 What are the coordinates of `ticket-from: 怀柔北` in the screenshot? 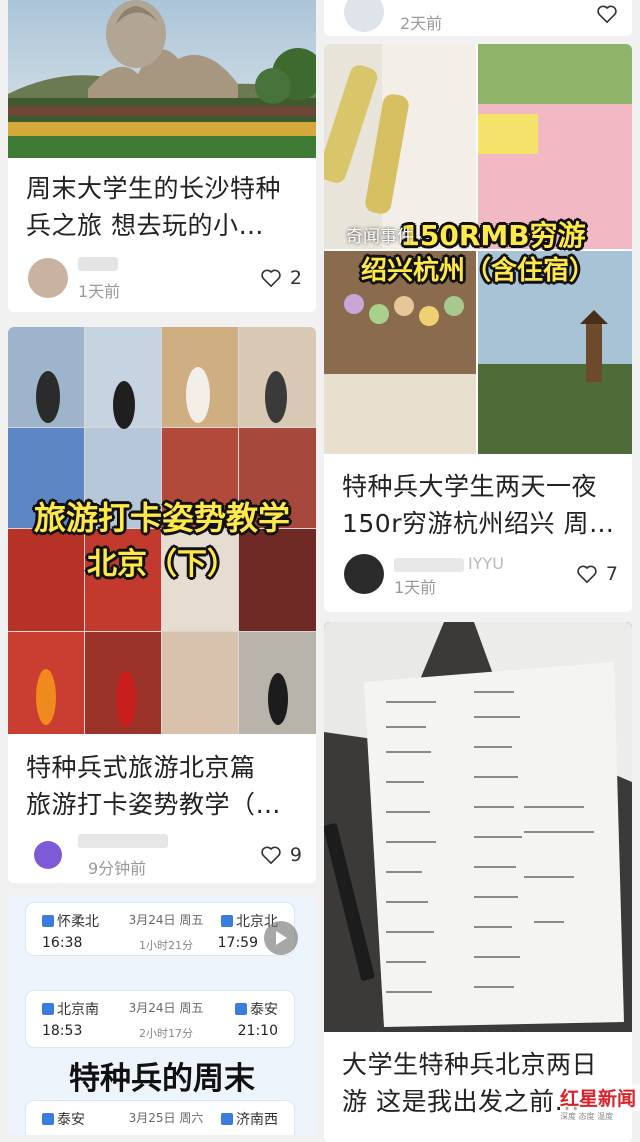 It's located at (70, 921).